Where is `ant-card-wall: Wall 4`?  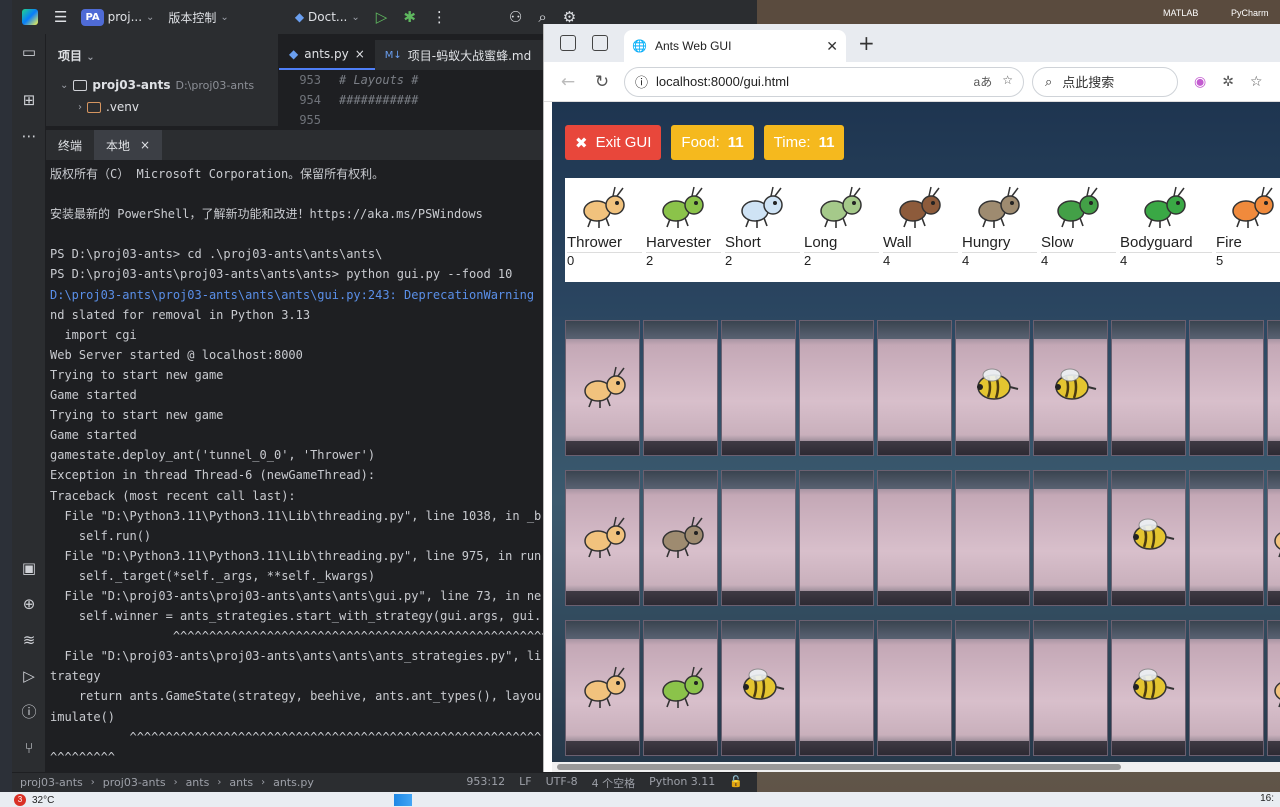 ant-card-wall: Wall 4 is located at coordinates (920, 230).